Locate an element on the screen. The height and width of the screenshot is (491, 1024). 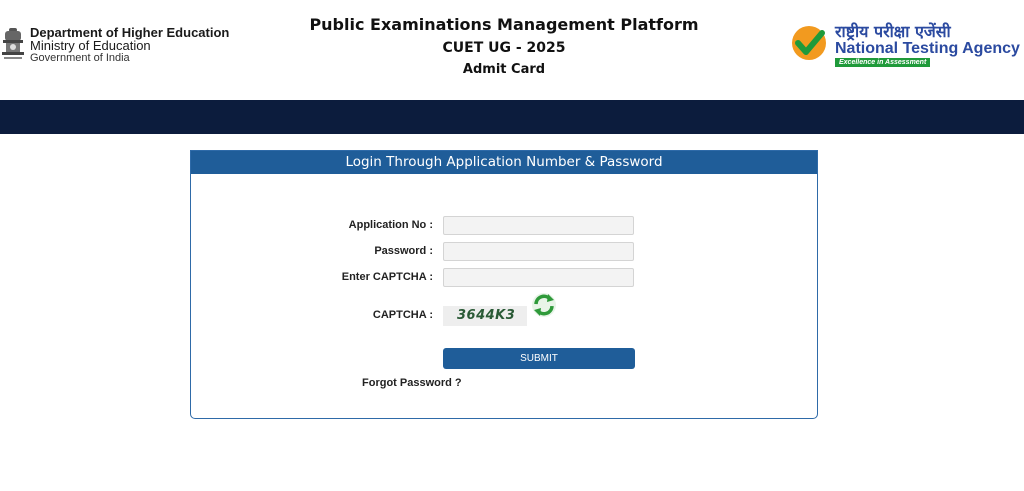
national-emblem-icon is located at coordinates (13, 43).